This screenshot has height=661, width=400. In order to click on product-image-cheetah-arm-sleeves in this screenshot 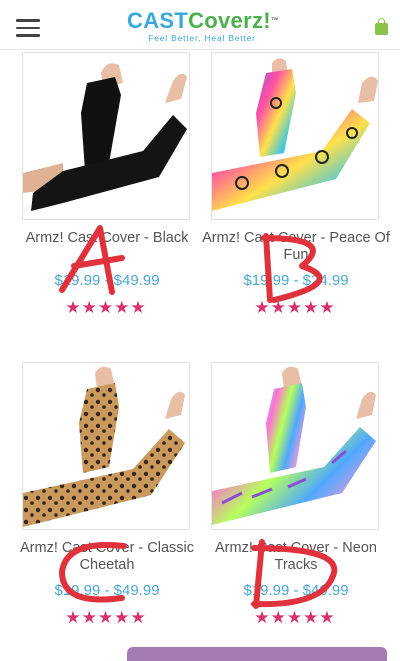, I will do `click(106, 446)`.